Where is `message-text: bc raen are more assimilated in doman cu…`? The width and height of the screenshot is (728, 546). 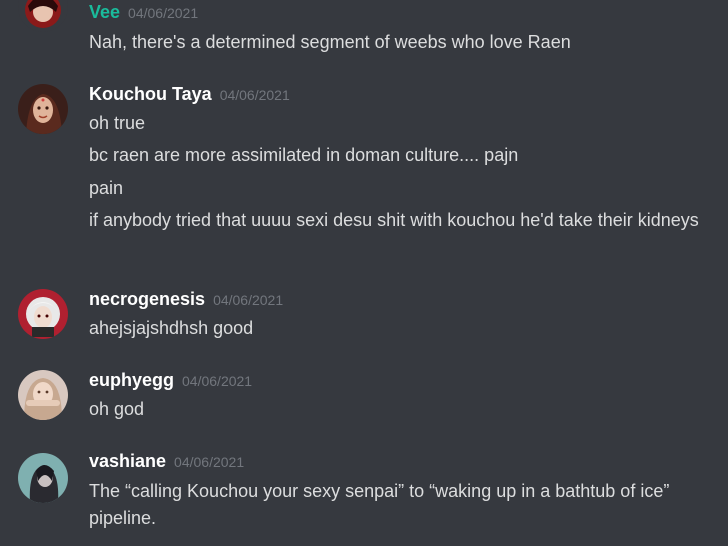
message-text: bc raen are more assimilated in doman cu… is located at coordinates (304, 155).